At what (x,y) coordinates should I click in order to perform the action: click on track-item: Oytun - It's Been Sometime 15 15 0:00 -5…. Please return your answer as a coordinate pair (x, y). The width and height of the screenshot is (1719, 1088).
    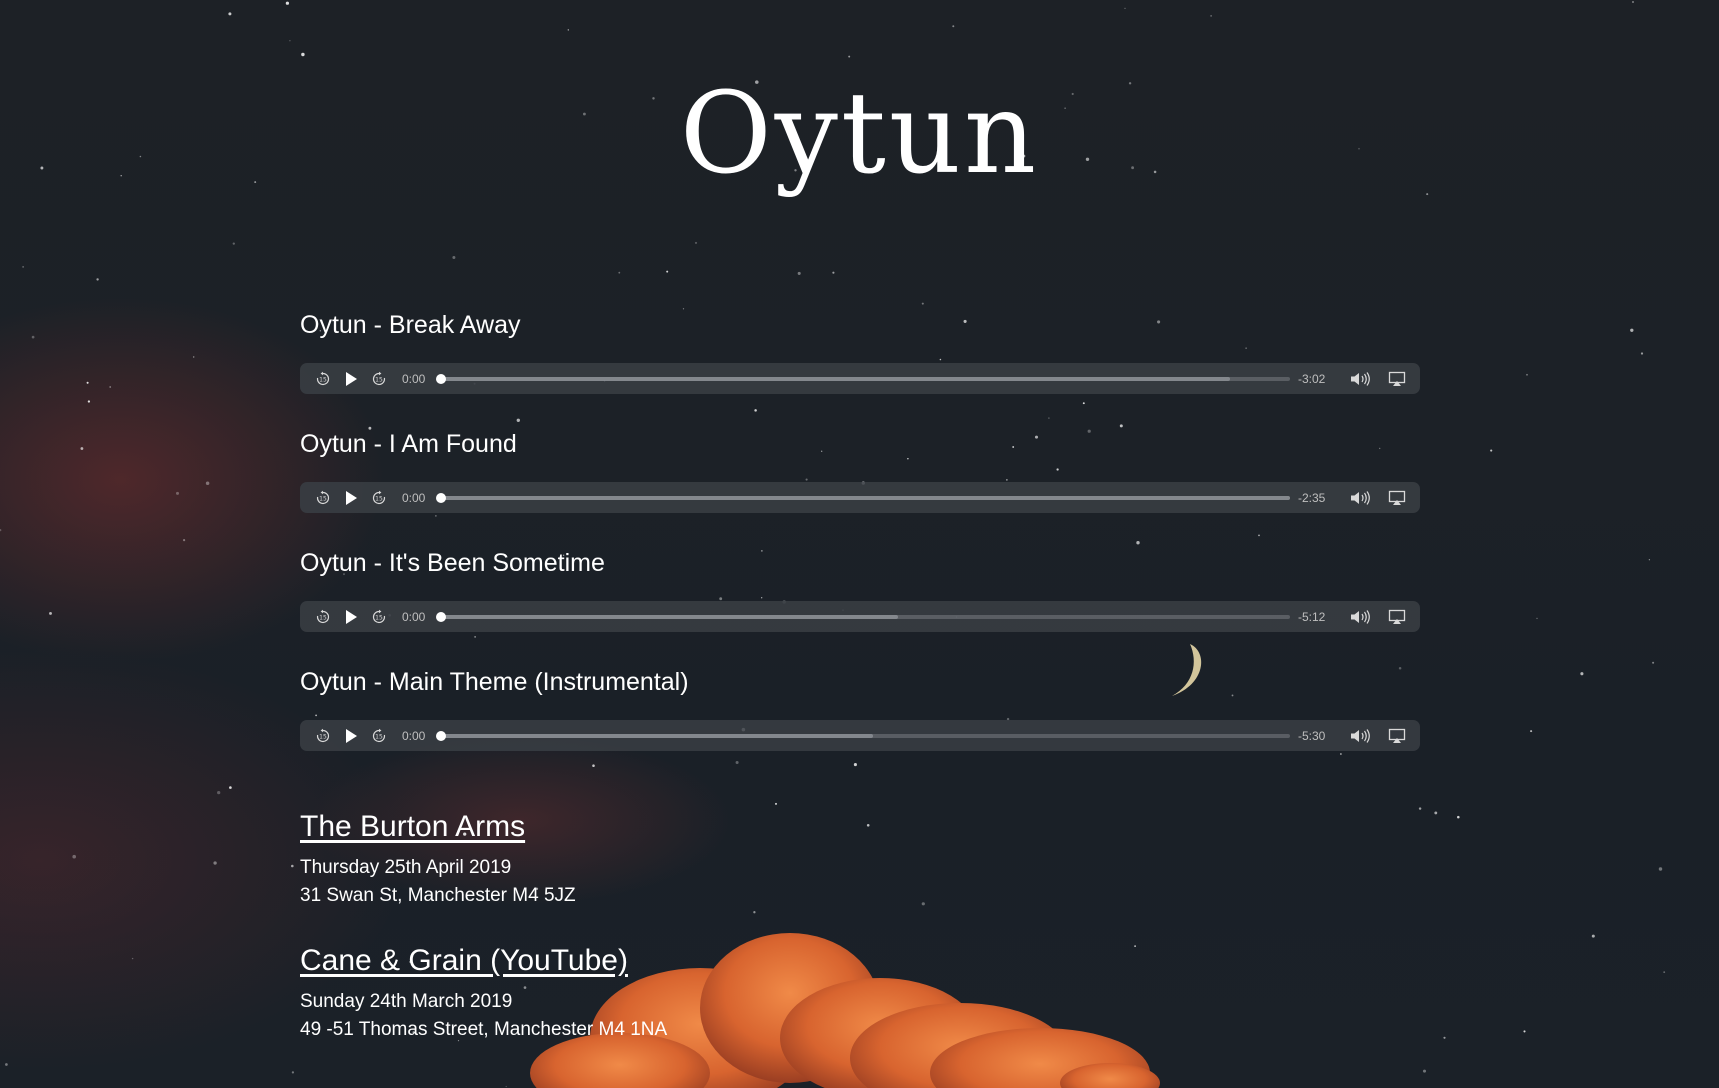
    Looking at the image, I should click on (860, 607).